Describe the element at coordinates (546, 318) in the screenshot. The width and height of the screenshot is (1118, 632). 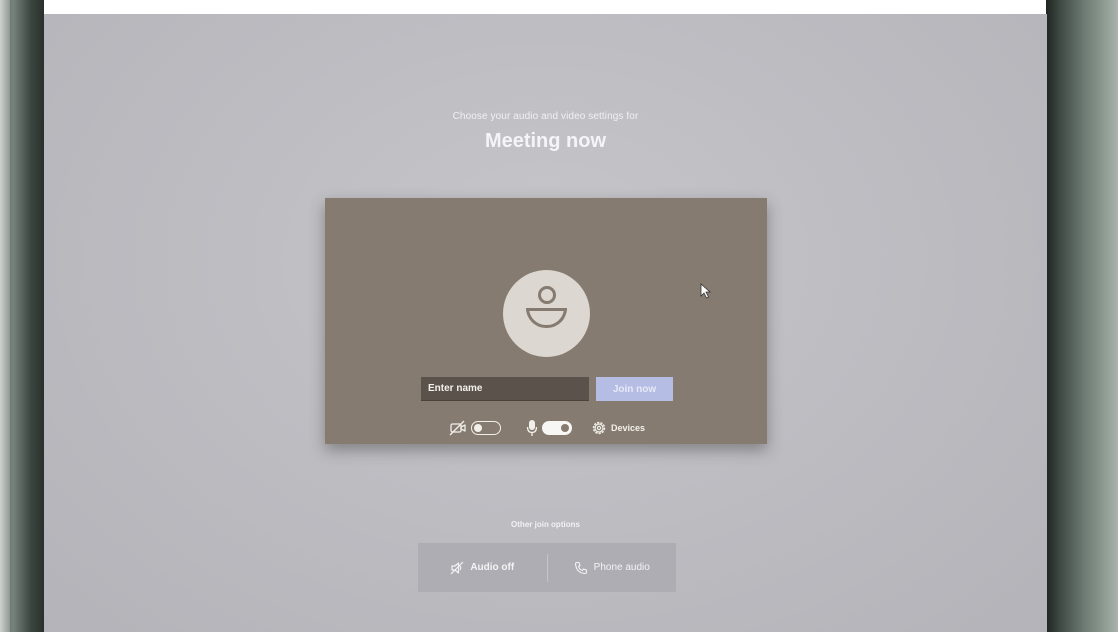
I see `avatar-body` at that location.